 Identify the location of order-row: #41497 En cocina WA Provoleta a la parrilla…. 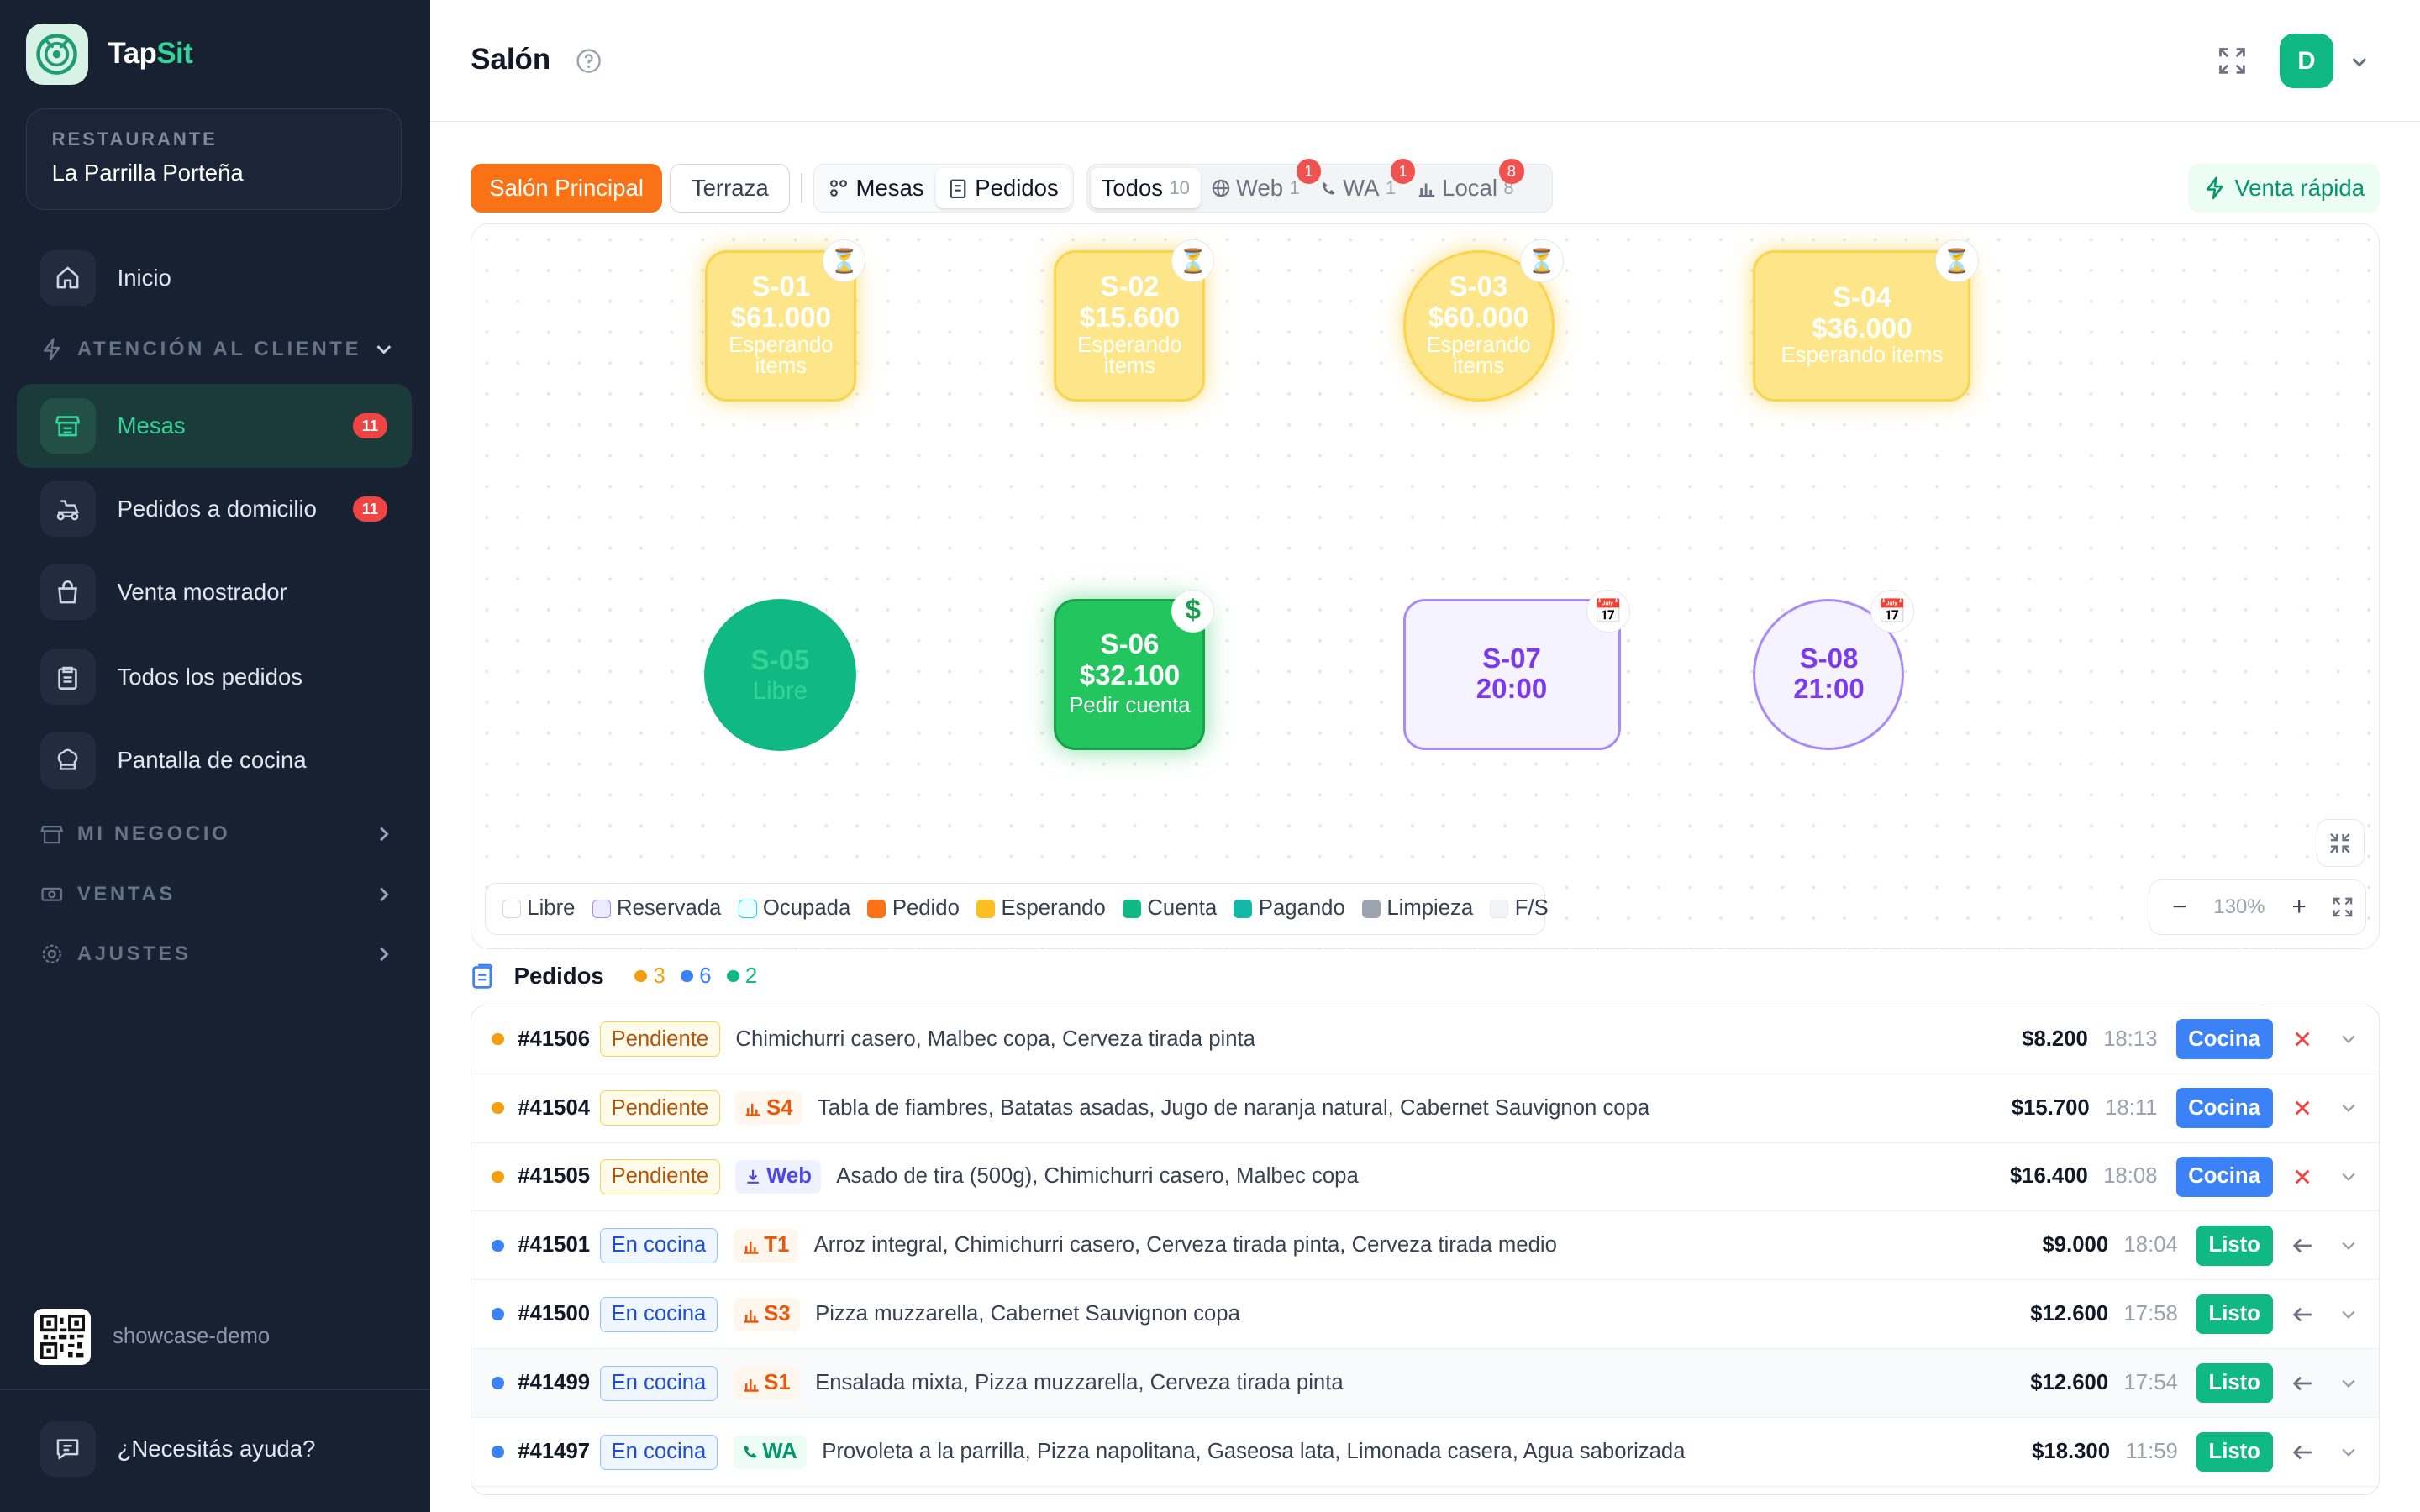
(1425, 1453).